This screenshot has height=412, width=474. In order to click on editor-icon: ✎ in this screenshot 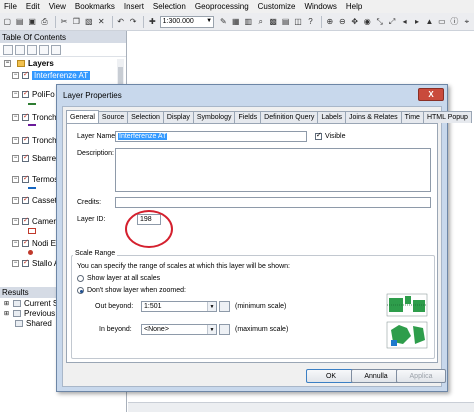, I will do `click(223, 22)`.